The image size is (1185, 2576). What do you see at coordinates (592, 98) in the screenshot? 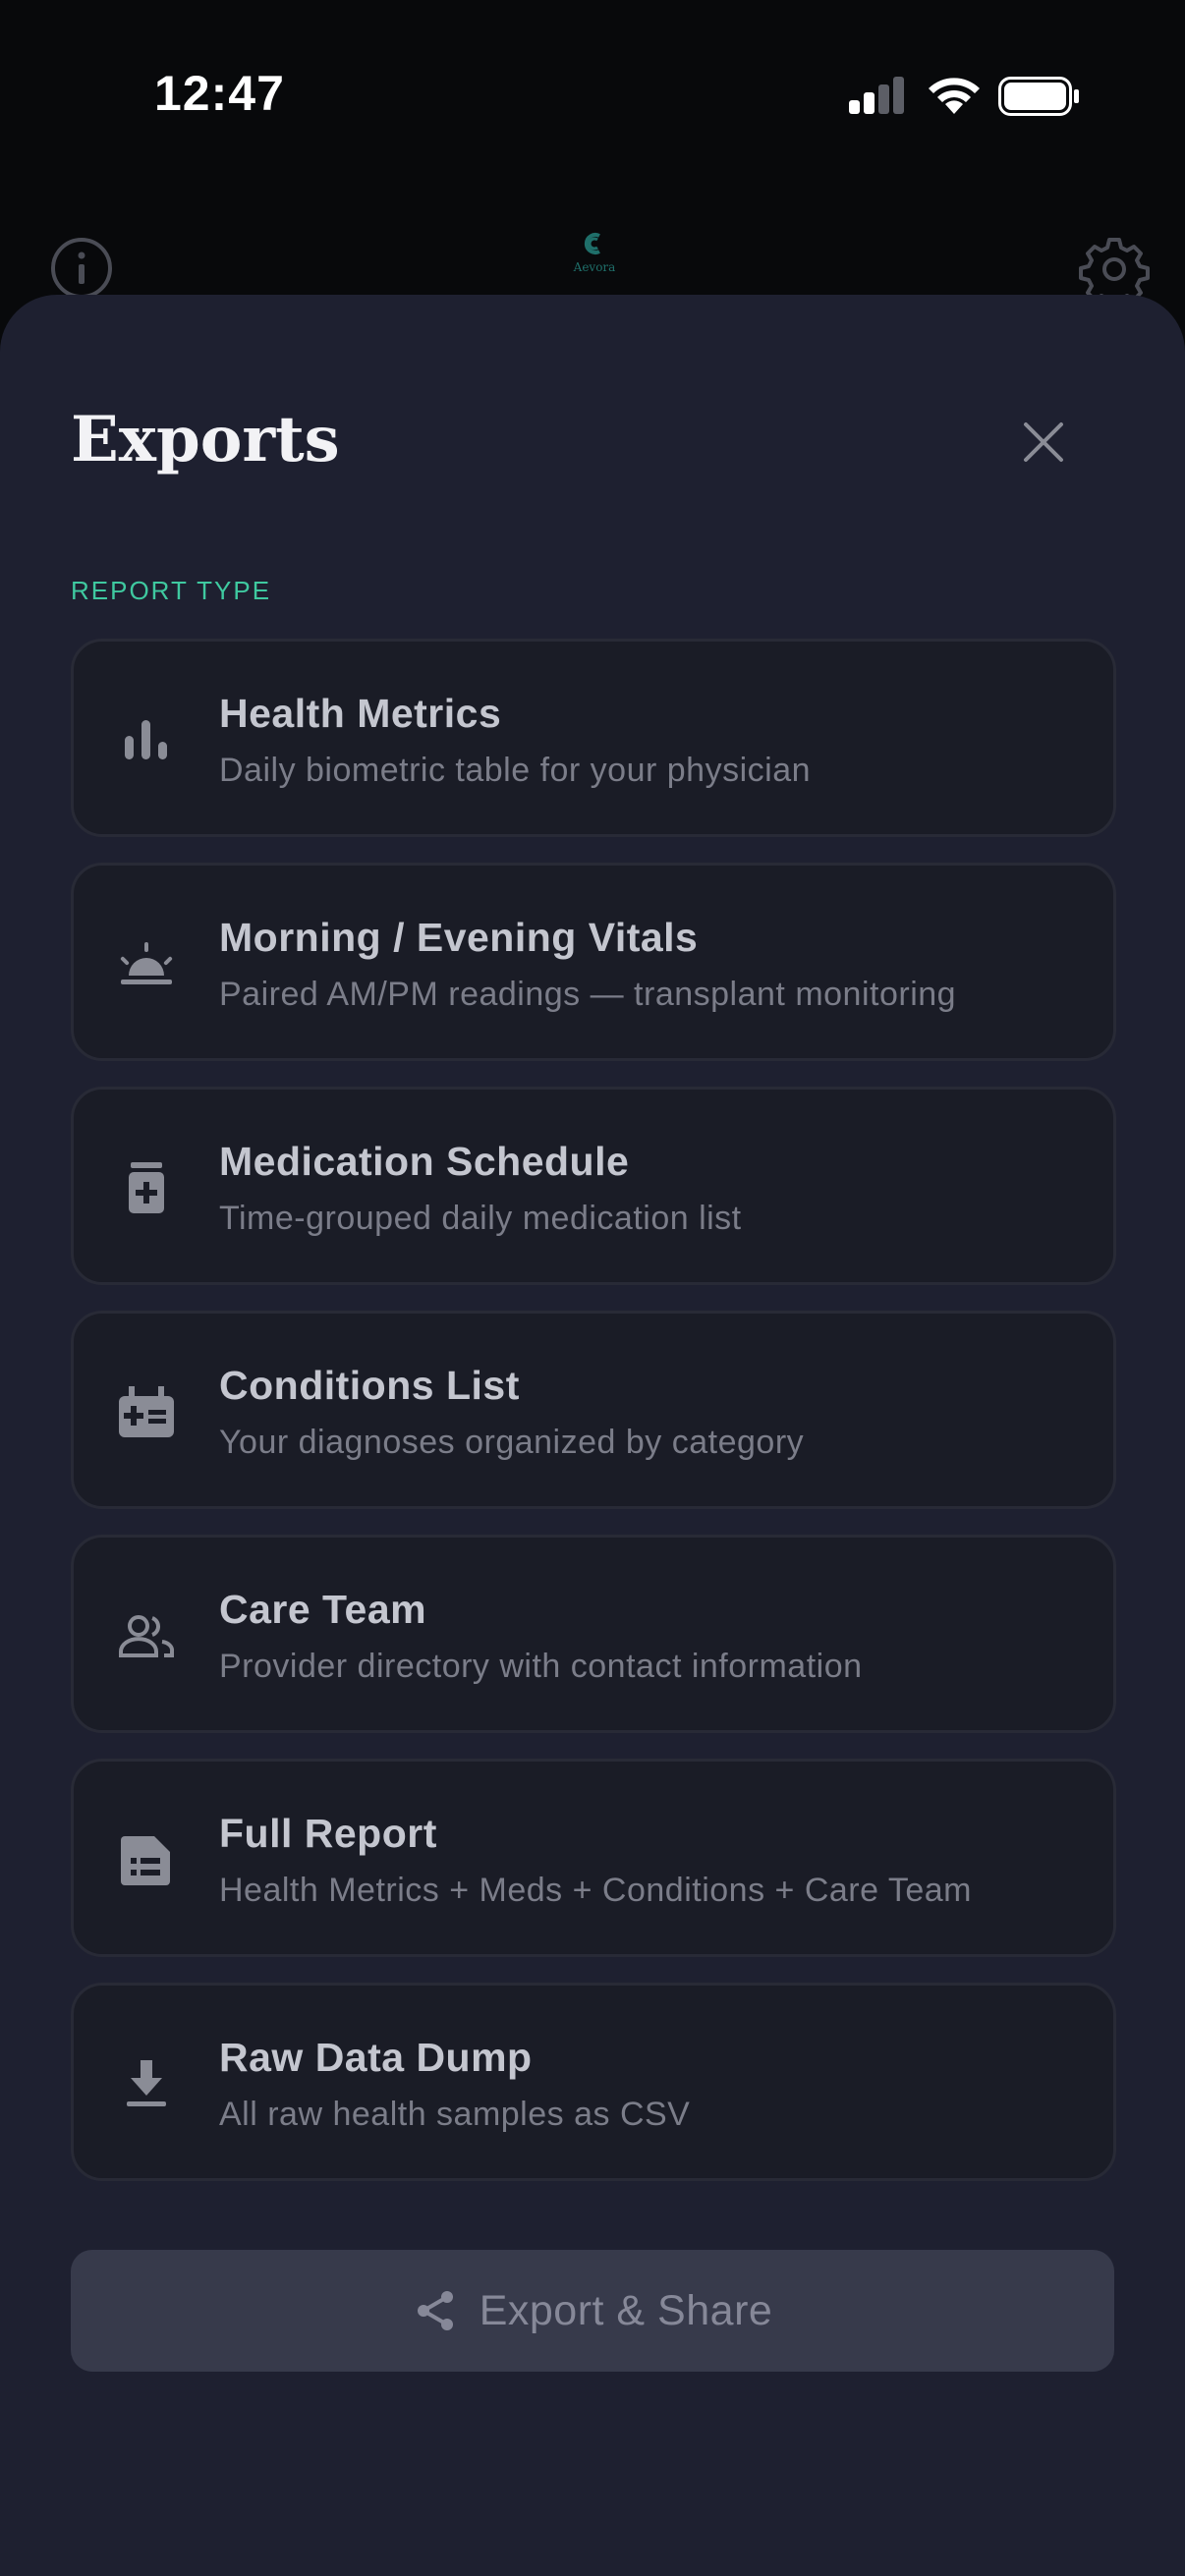
I see `status-bar: 12:47` at bounding box center [592, 98].